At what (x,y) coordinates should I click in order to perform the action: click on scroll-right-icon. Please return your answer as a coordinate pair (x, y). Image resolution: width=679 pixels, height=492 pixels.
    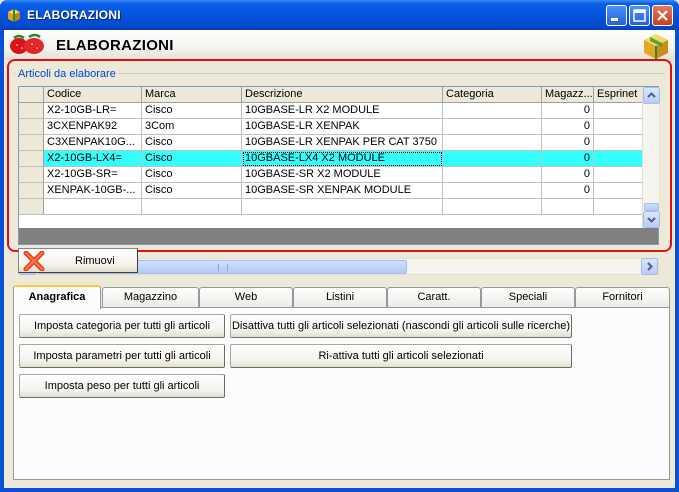
    Looking at the image, I should click on (650, 266).